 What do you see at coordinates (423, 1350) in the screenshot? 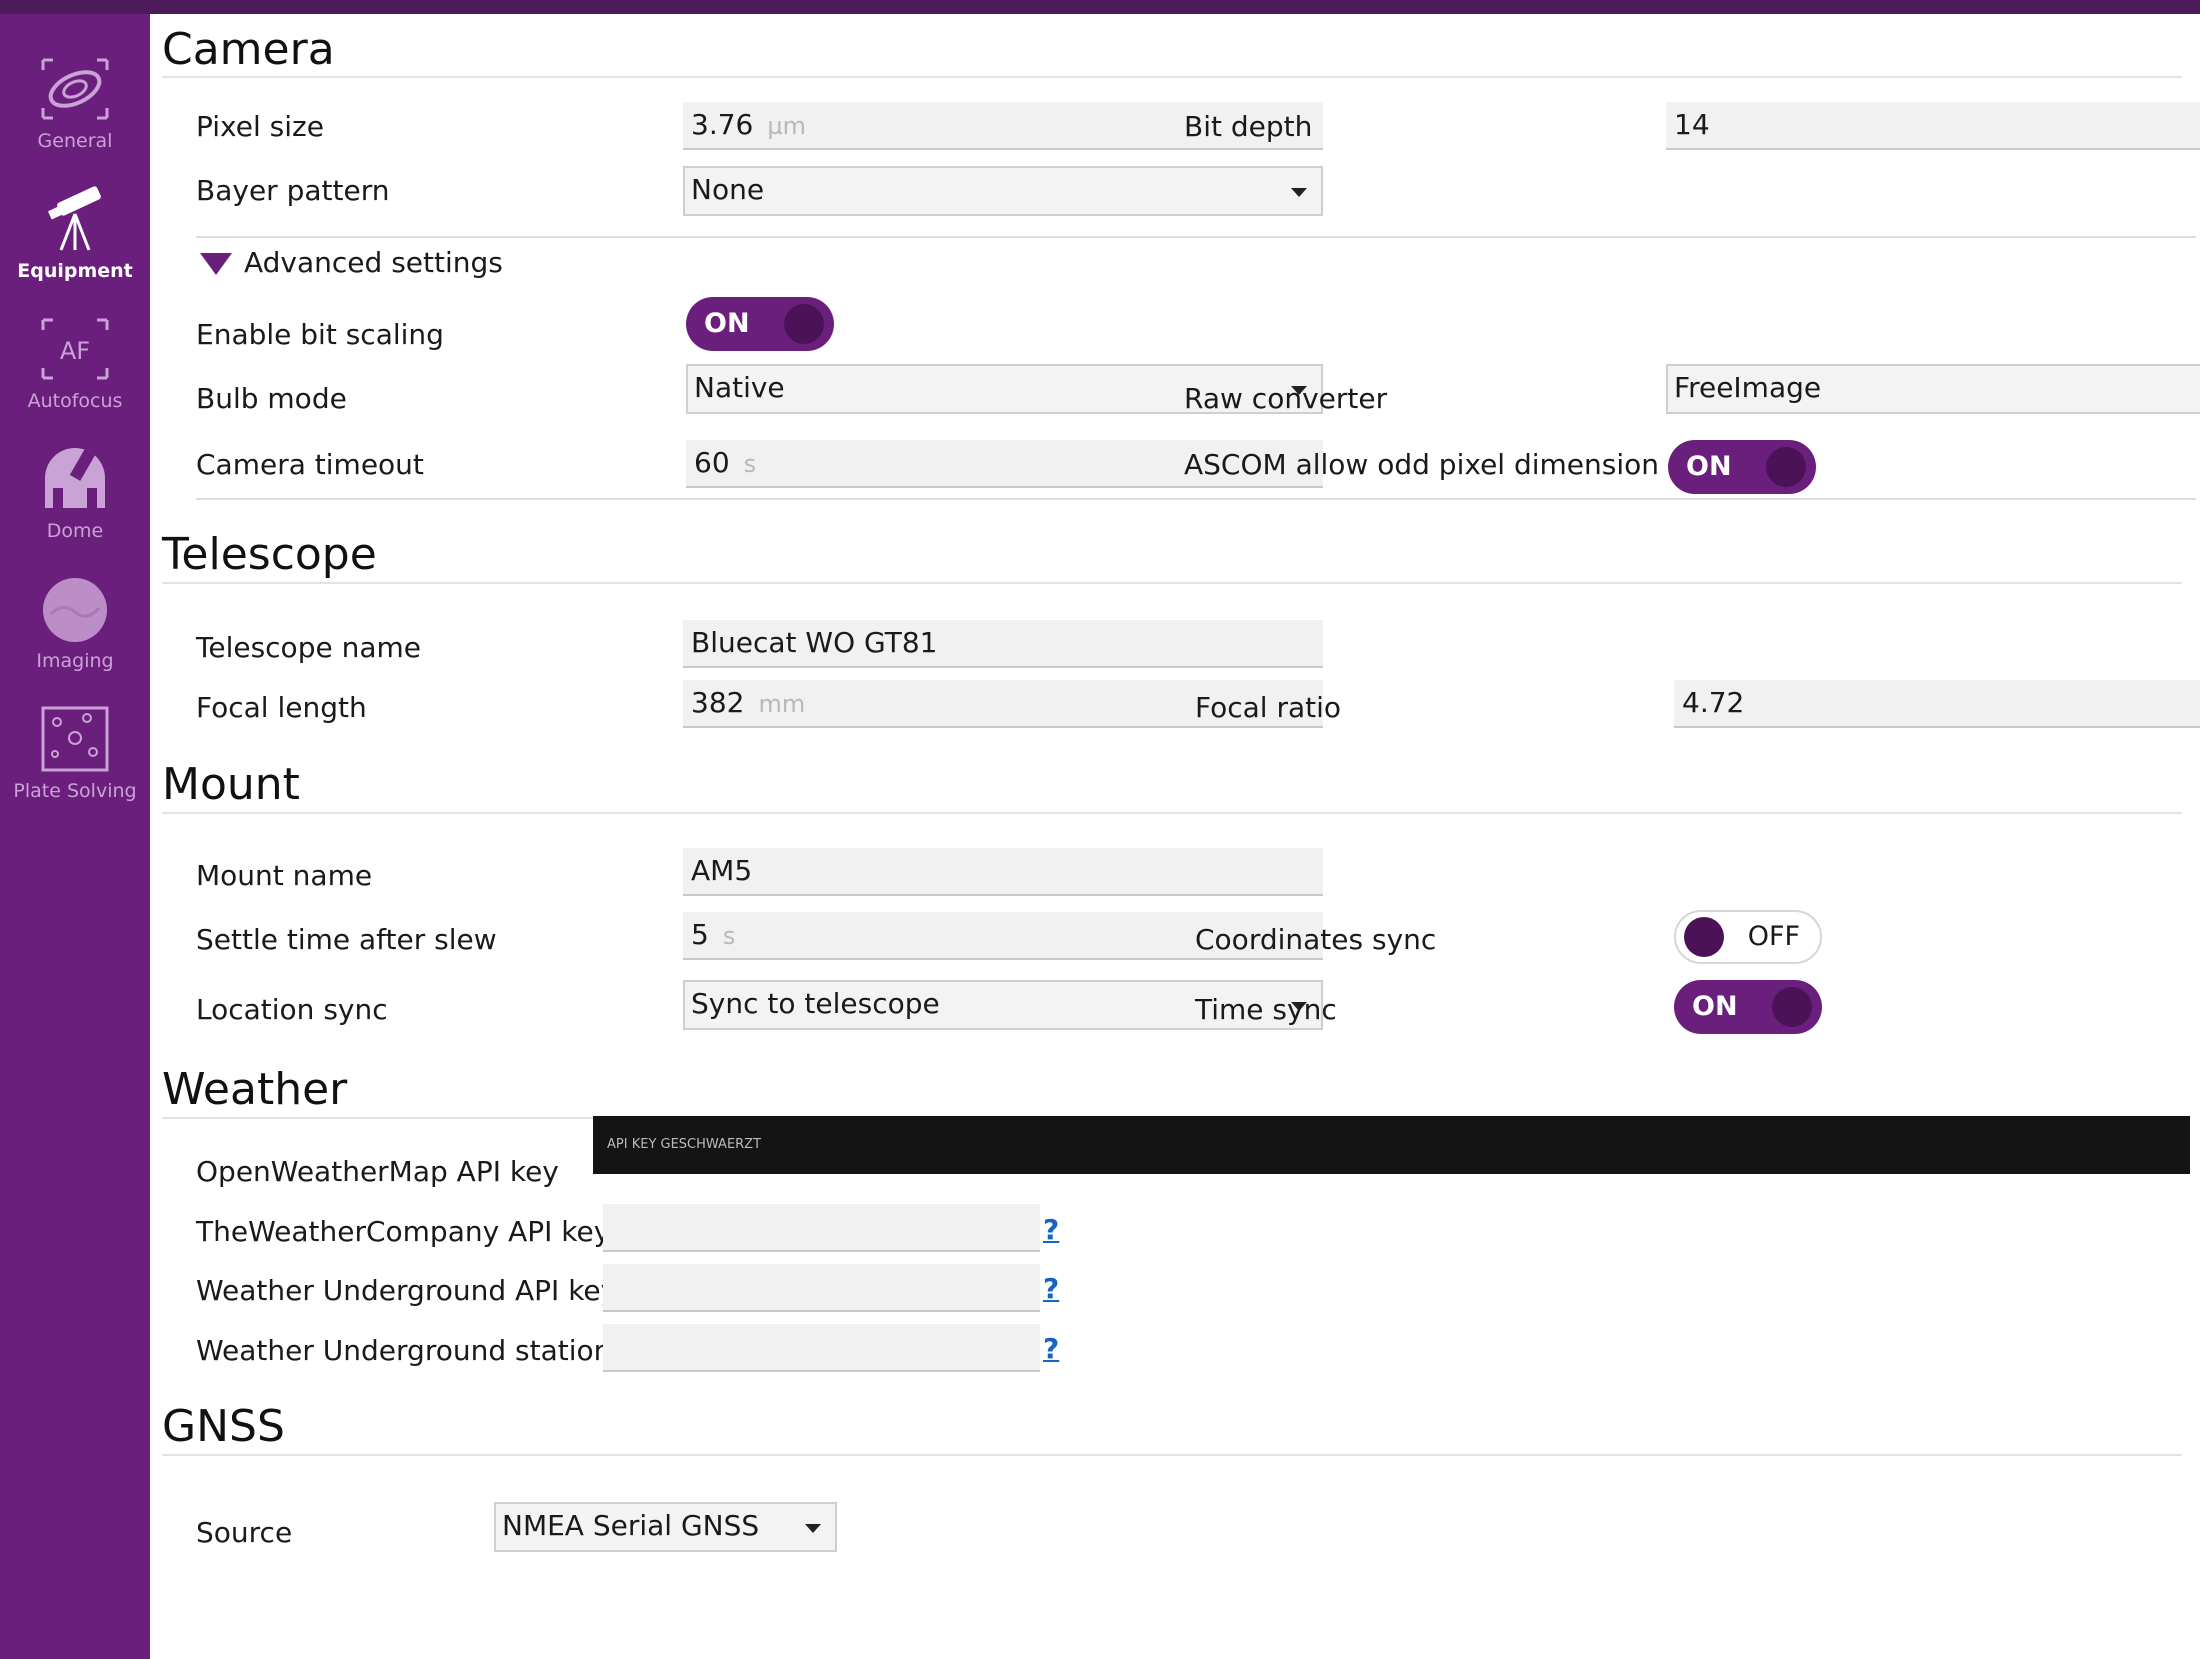
I see `wu-station-id-label: Weather Underground station ID` at bounding box center [423, 1350].